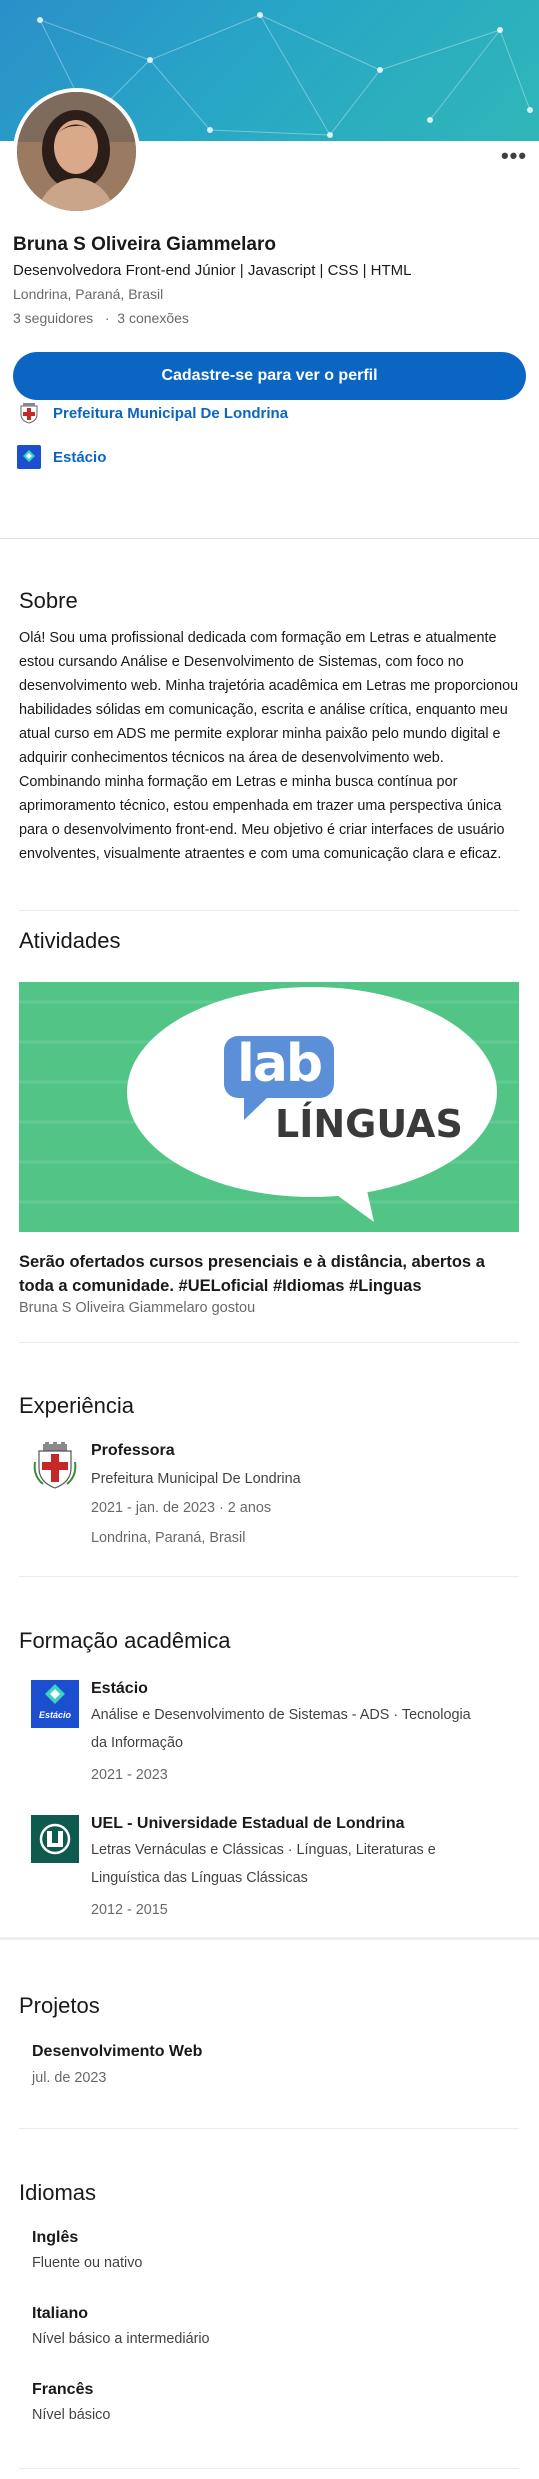  What do you see at coordinates (248, 1824) in the screenshot?
I see `education-school: UEL - Universidade Estadual de Londrina` at bounding box center [248, 1824].